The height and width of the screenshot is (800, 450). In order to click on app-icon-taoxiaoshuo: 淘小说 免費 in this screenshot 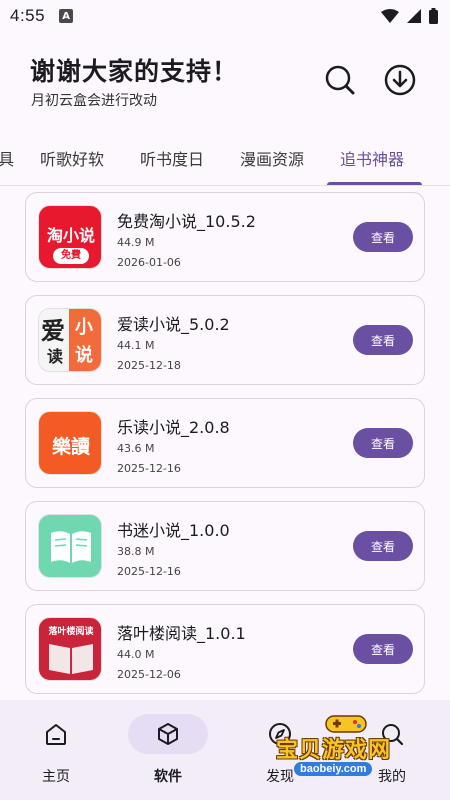, I will do `click(70, 237)`.